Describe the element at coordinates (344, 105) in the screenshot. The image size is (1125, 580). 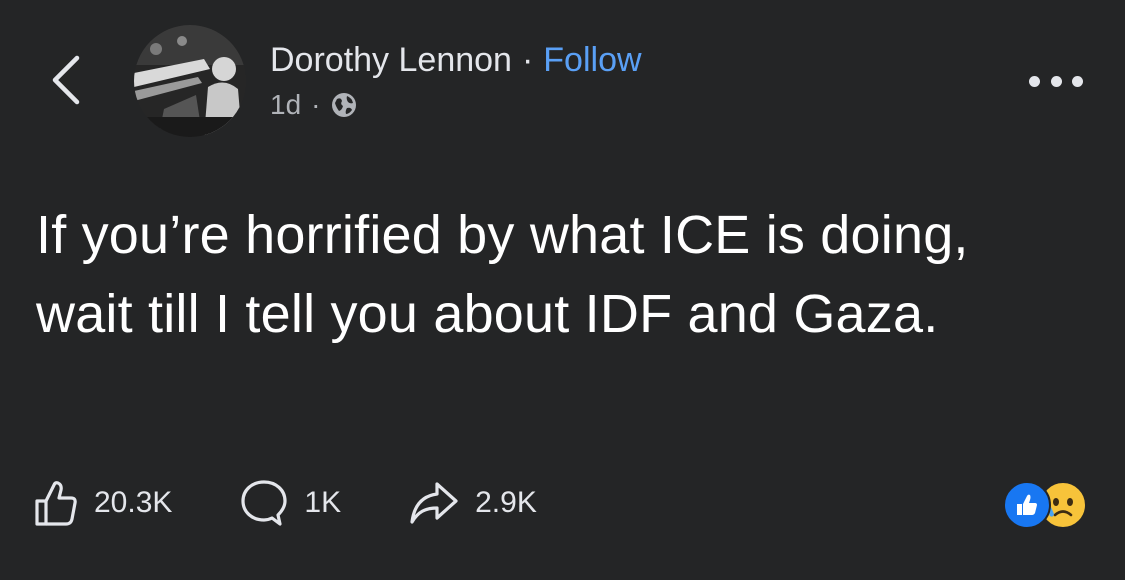
I see `globe-icon` at that location.